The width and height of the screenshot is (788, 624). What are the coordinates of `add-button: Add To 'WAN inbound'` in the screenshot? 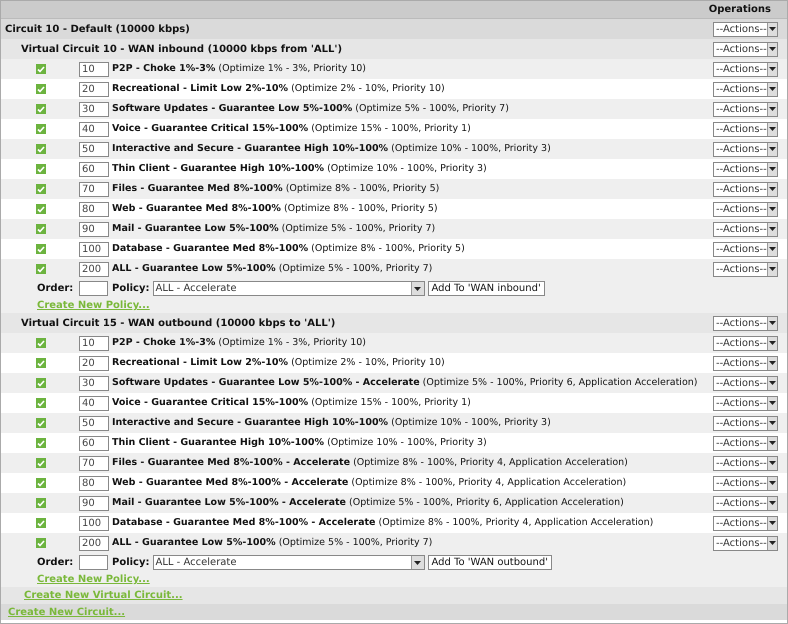 It's located at (486, 288).